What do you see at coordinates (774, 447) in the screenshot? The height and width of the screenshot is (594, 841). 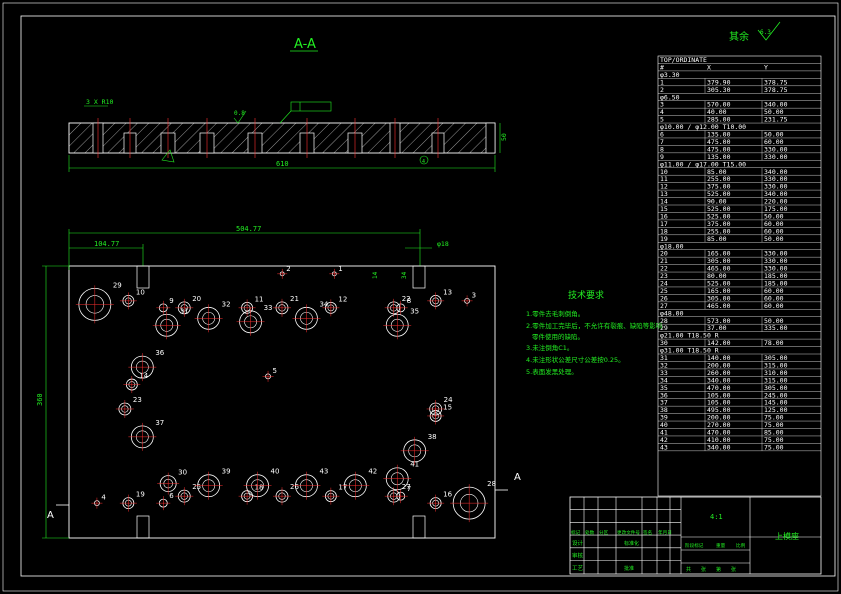 I see `svg-text: 75.00` at bounding box center [774, 447].